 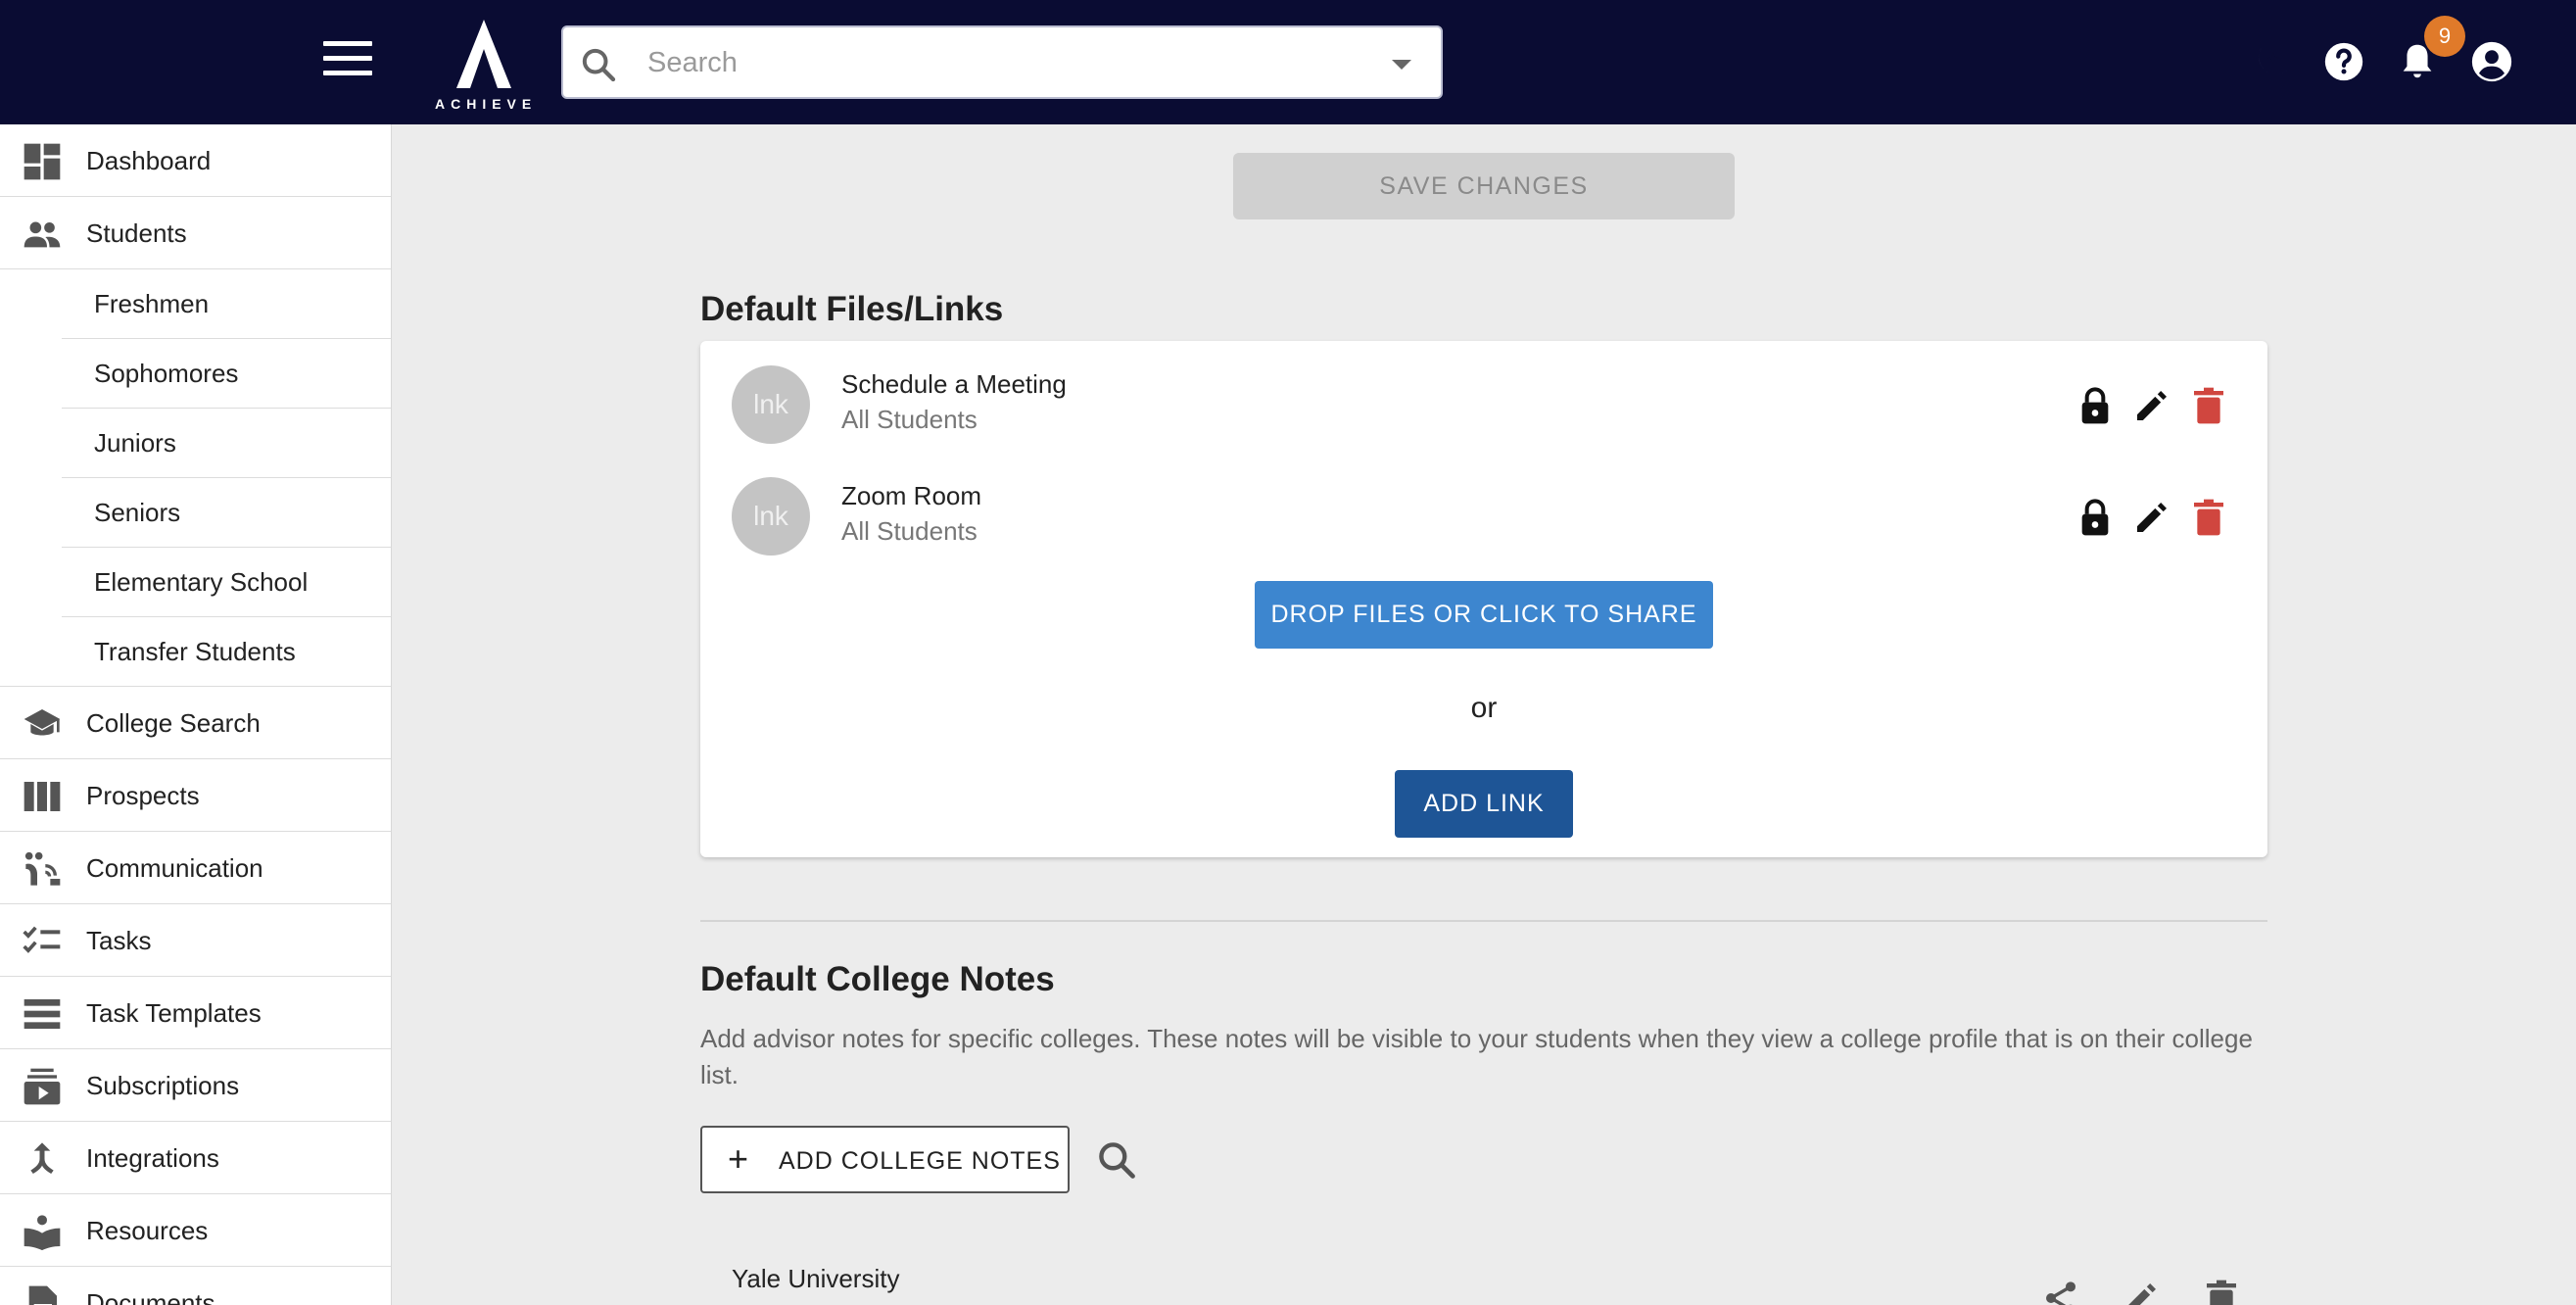 I want to click on file-title: Schedule a Meeting, so click(x=954, y=384).